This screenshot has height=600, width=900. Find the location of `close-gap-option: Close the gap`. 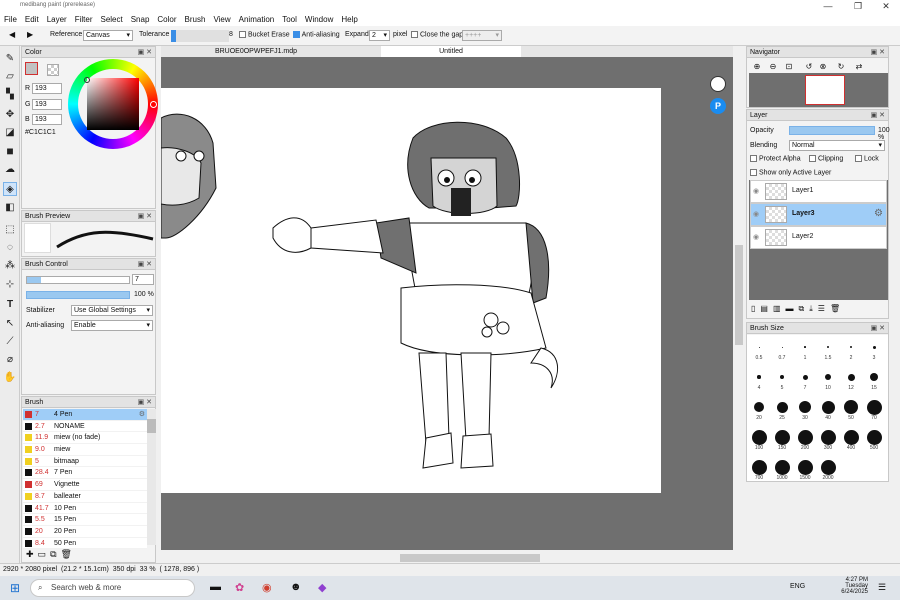

close-gap-option: Close the gap is located at coordinates (437, 34).